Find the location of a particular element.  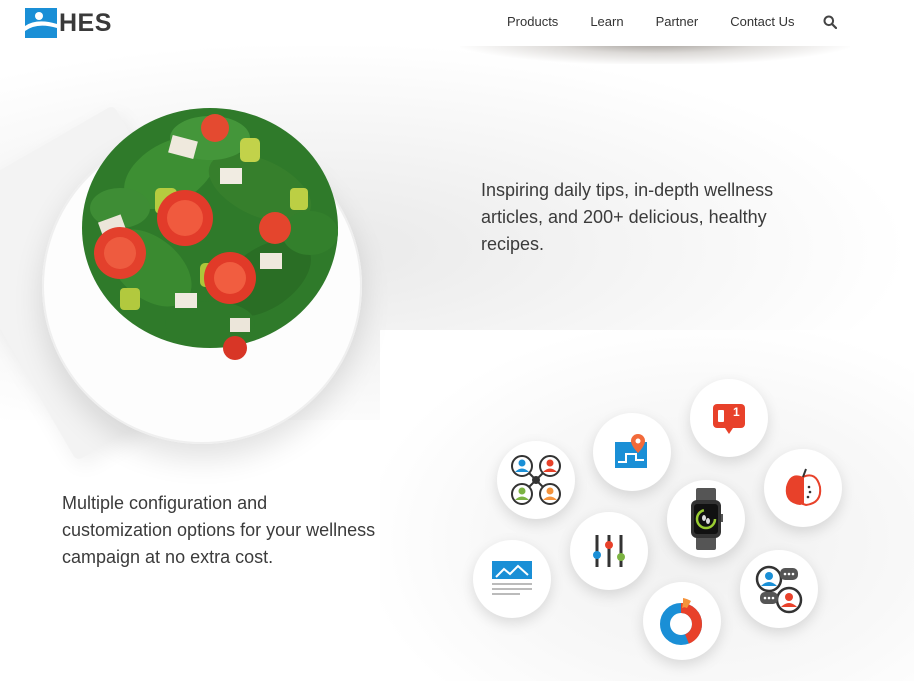

smartwatch-circle is located at coordinates (706, 519).